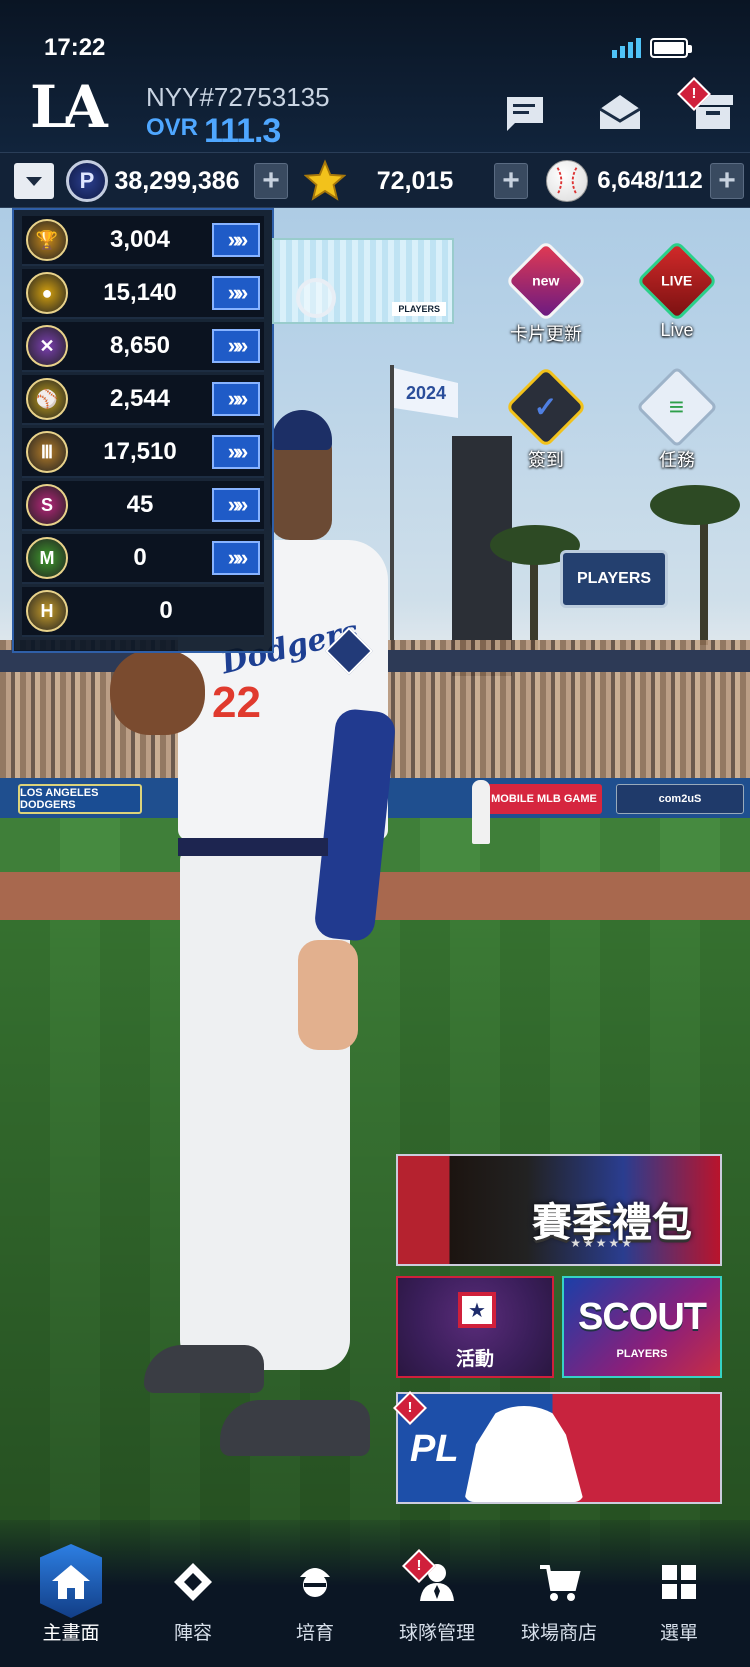  I want to click on pl-label: PL, so click(434, 1449).